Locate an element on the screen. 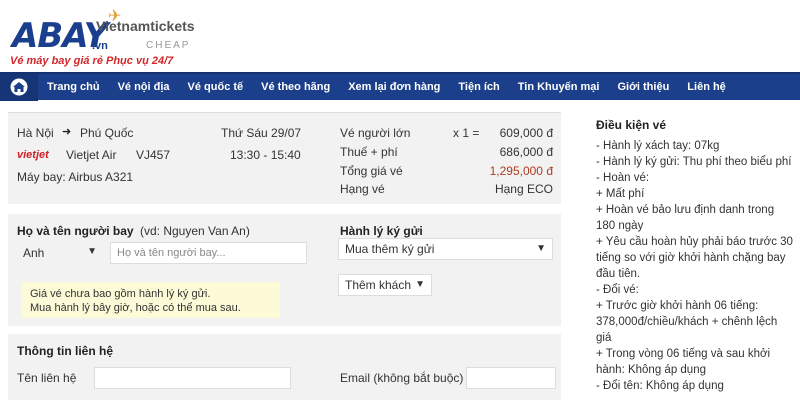 The height and width of the screenshot is (400, 800). condition-line: - Đổi tên: Không áp dụng is located at coordinates (660, 386).